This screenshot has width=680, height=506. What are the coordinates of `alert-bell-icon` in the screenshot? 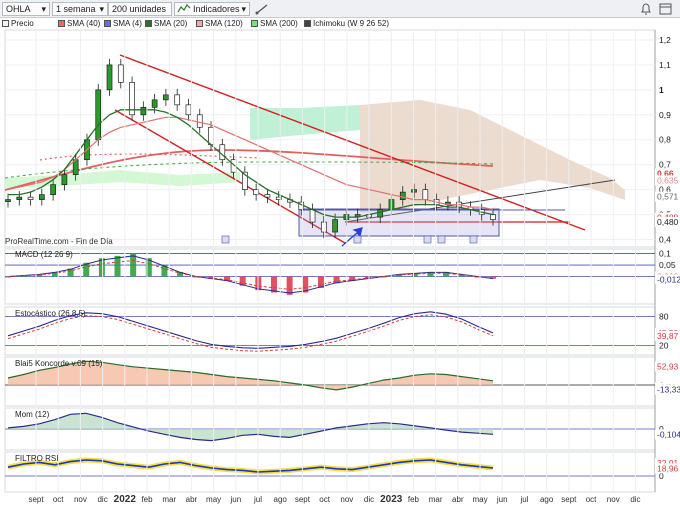 It's located at (646, 9).